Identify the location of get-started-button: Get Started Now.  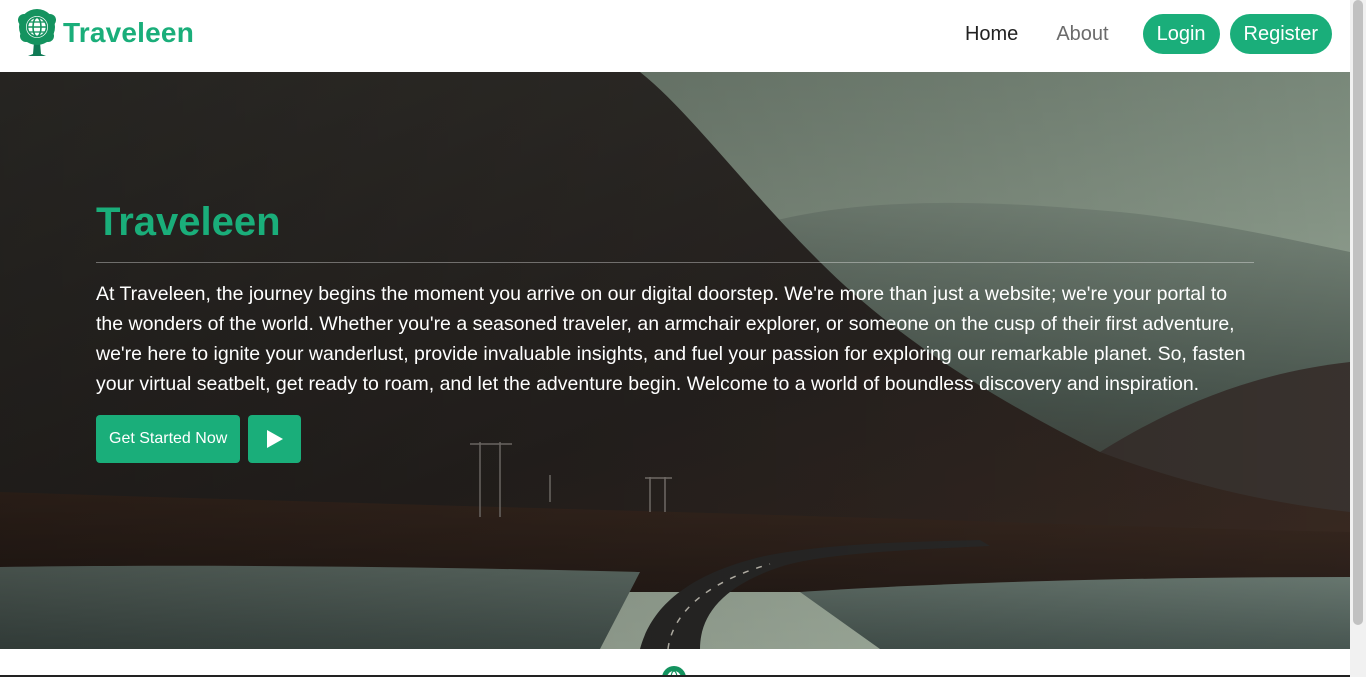
(168, 439).